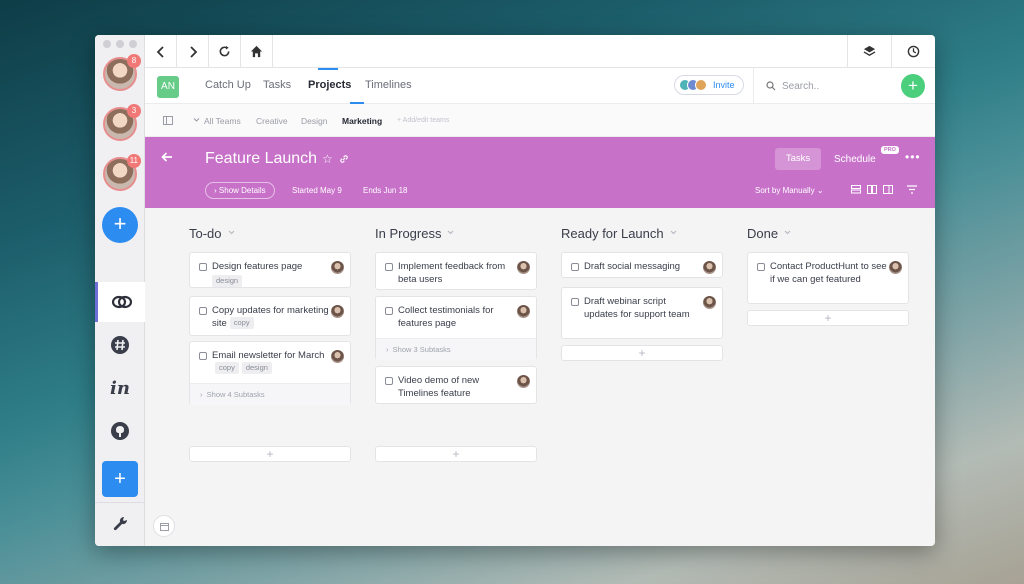  Describe the element at coordinates (120, 345) in the screenshot. I see `slack-icon` at that location.